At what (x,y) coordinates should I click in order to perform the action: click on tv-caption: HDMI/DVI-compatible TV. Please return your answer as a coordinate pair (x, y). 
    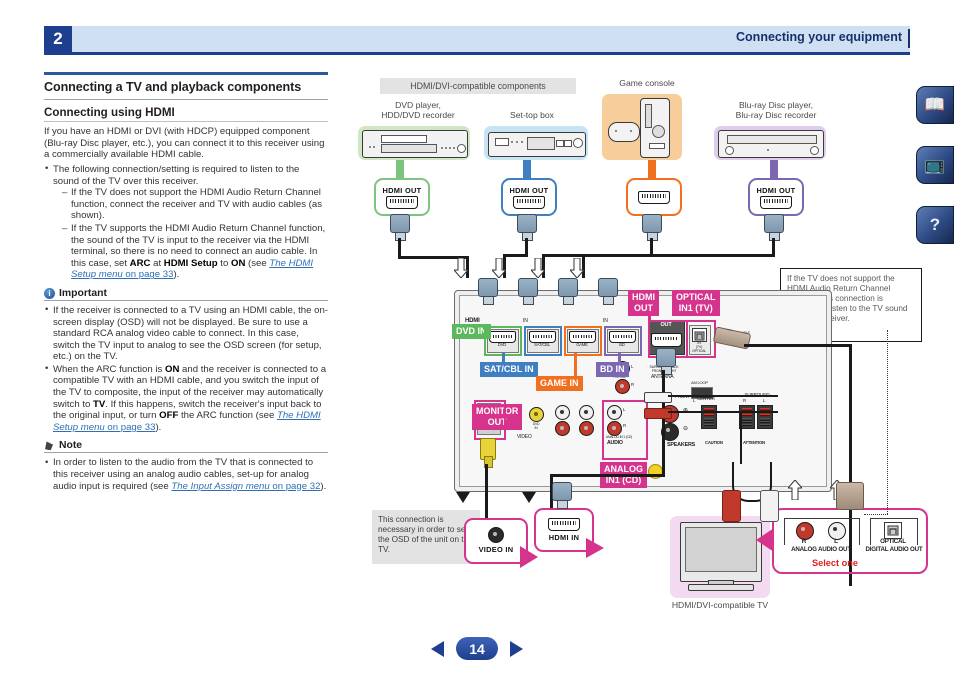
    Looking at the image, I should click on (720, 605).